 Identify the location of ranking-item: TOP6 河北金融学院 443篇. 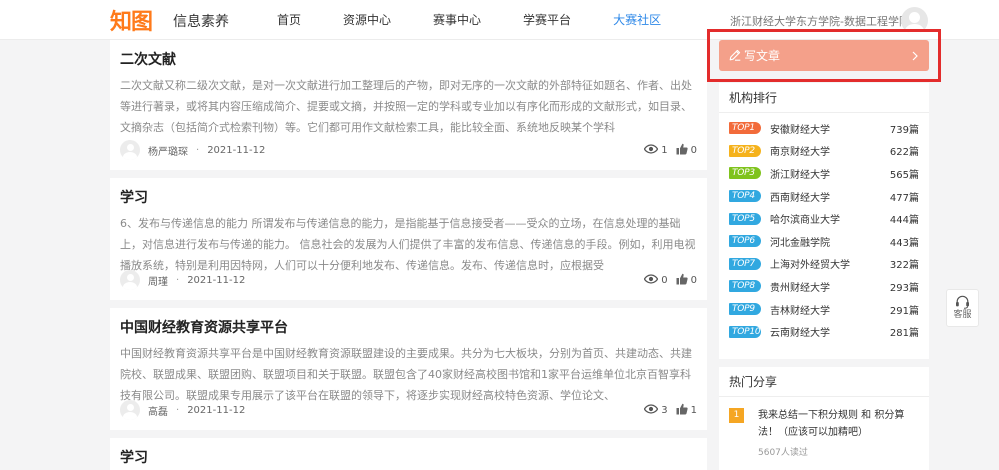
(824, 241).